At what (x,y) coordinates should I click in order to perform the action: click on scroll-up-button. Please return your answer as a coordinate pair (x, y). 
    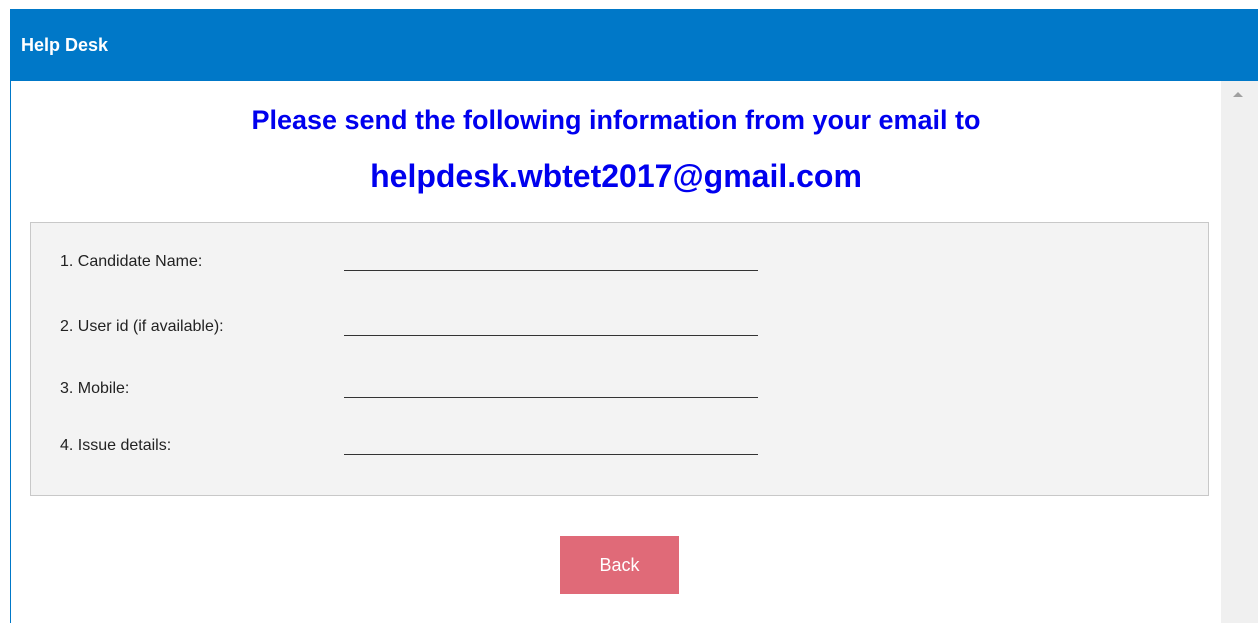
    Looking at the image, I should click on (1239, 96).